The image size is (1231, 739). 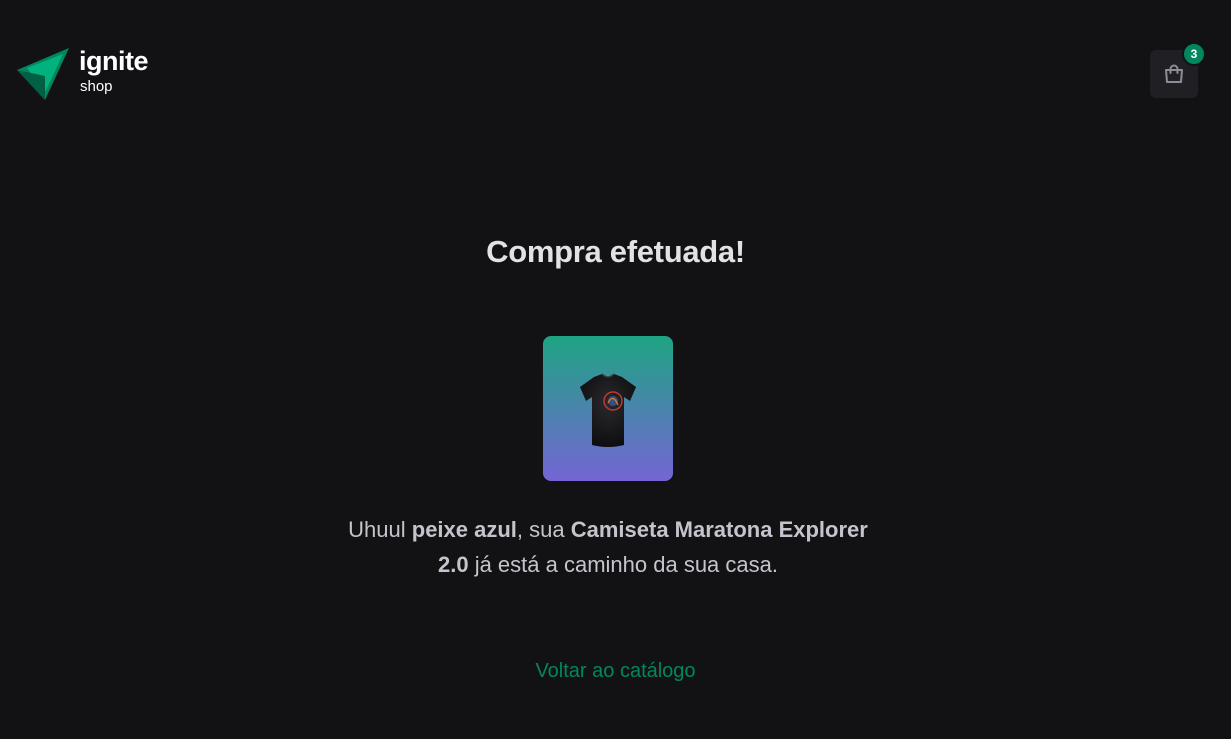 What do you see at coordinates (615, 671) in the screenshot?
I see `back-to-catalog-link: Voltar ao catálogo` at bounding box center [615, 671].